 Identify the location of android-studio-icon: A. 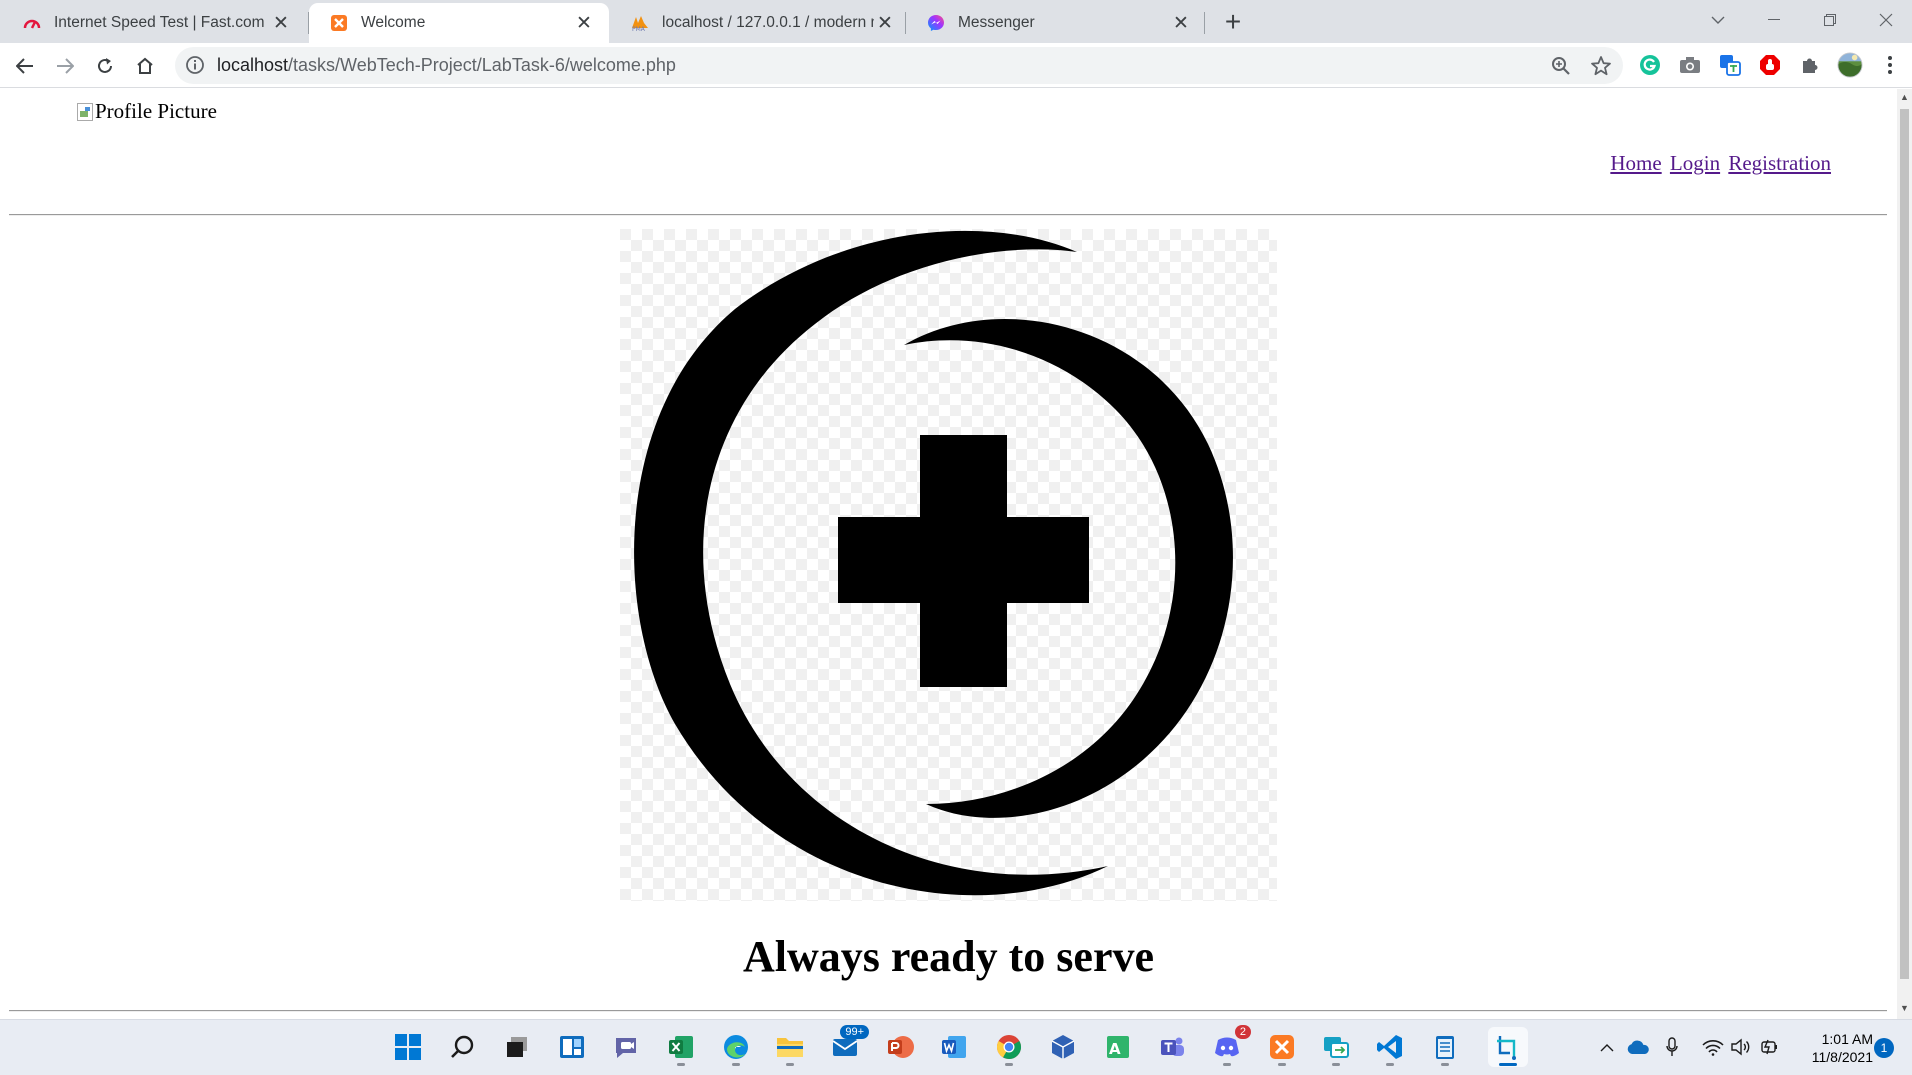
(1118, 1047).